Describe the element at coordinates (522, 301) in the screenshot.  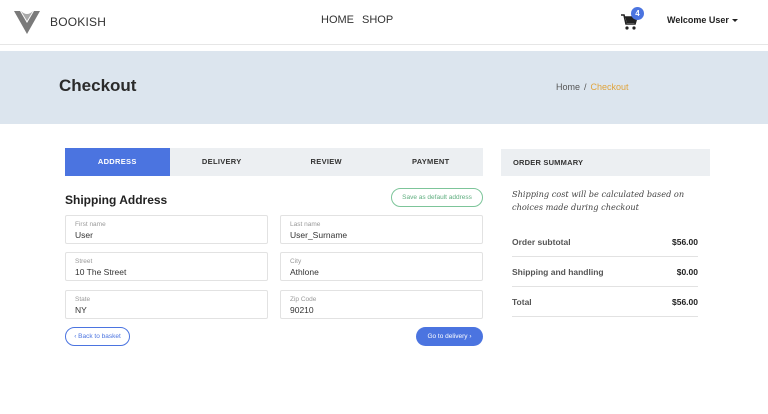
I see `summary-row-label: Total` at that location.